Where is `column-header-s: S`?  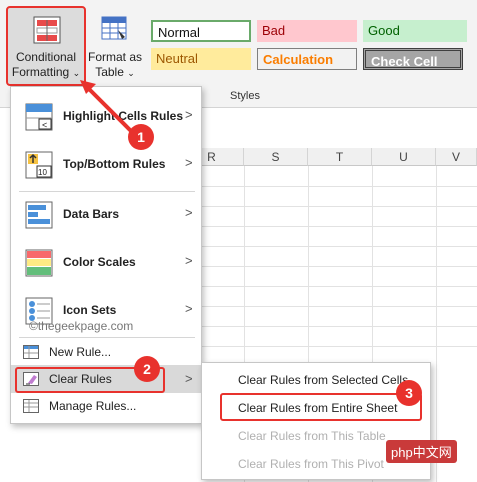 column-header-s: S is located at coordinates (276, 157).